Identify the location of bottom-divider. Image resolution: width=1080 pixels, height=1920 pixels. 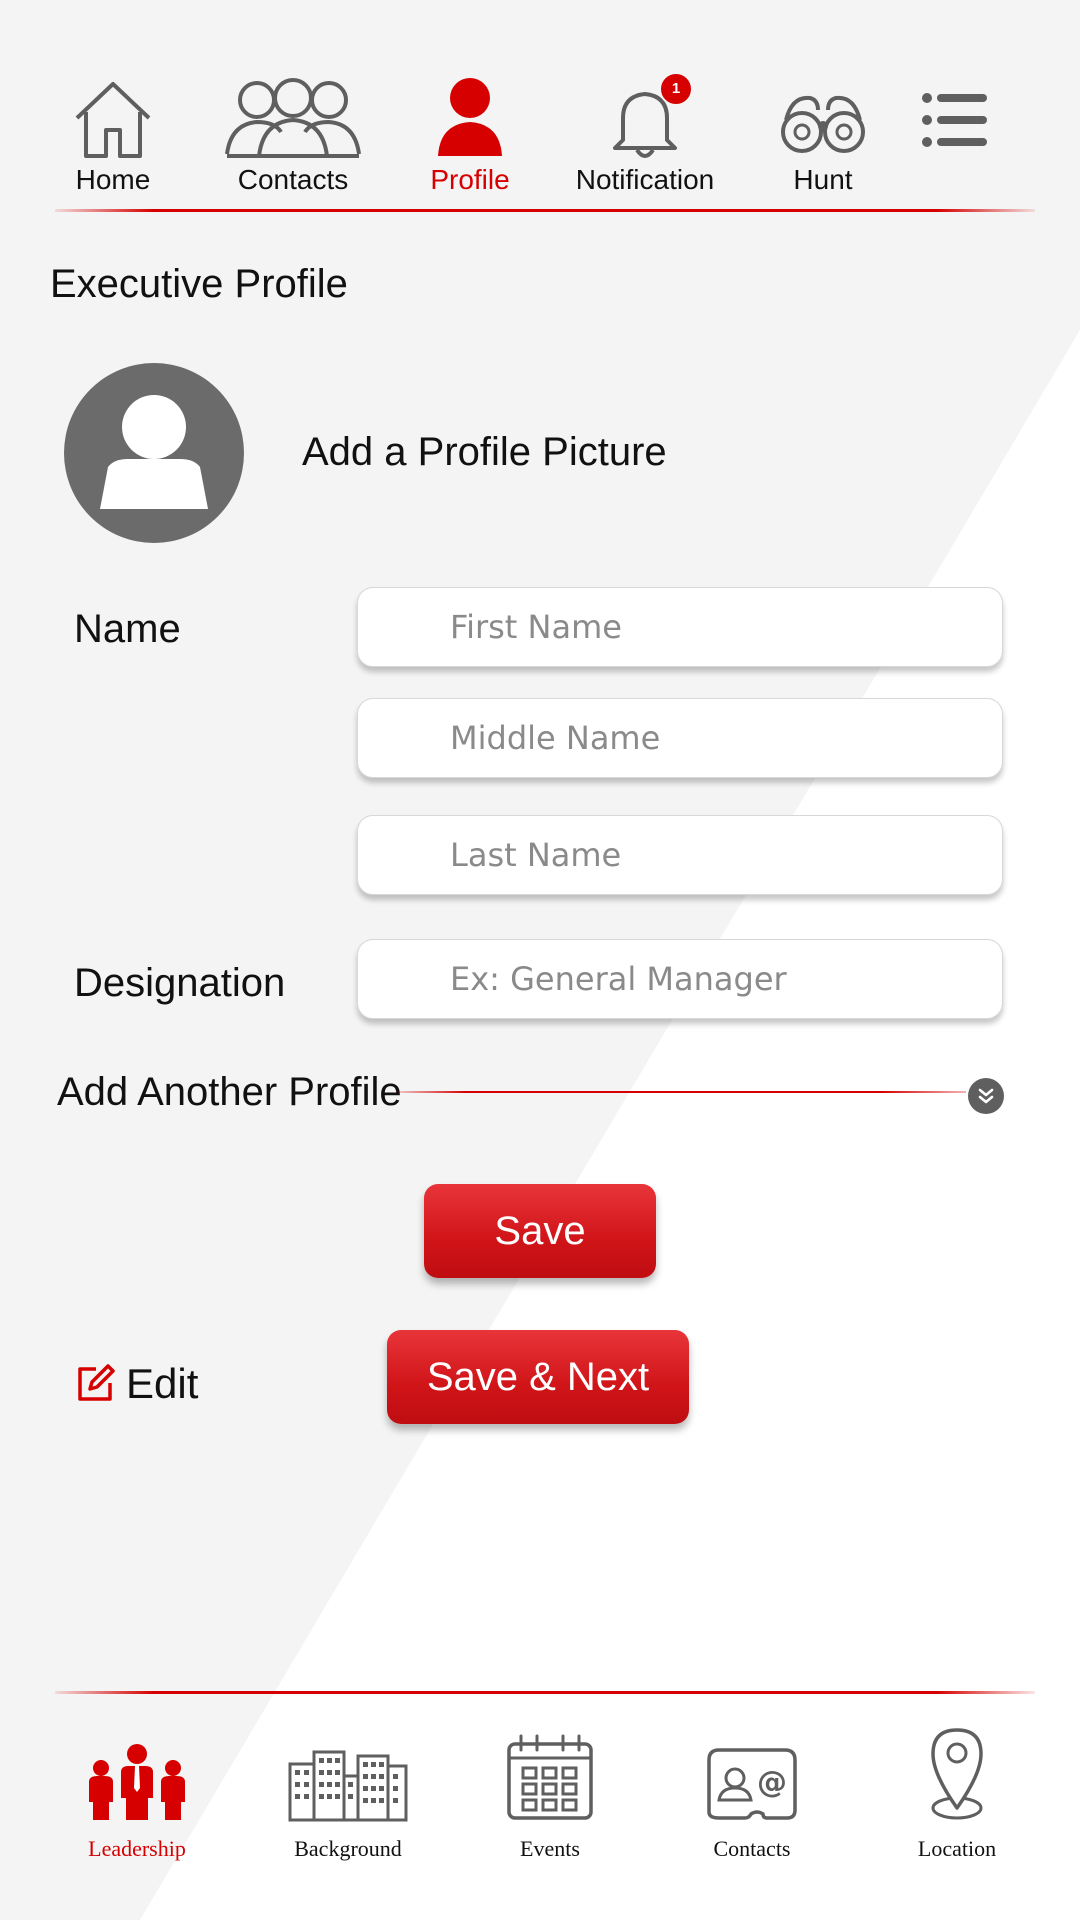
(545, 1692).